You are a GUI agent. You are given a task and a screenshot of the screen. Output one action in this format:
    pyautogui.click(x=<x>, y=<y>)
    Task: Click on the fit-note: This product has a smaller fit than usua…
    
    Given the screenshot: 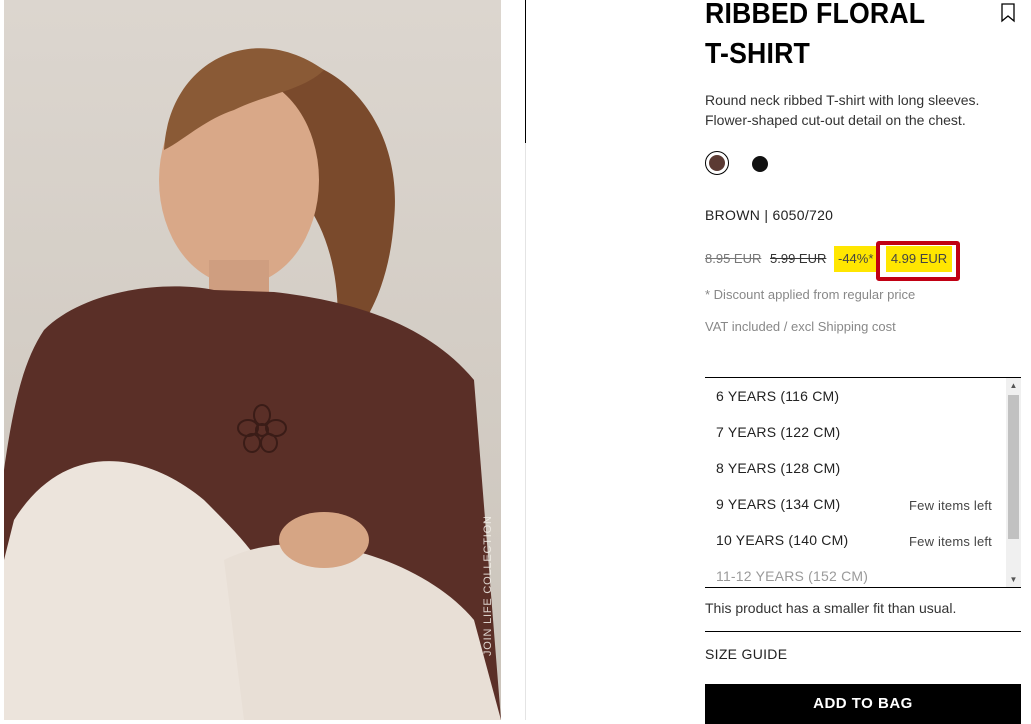 What is the action you would take?
    pyautogui.click(x=831, y=608)
    